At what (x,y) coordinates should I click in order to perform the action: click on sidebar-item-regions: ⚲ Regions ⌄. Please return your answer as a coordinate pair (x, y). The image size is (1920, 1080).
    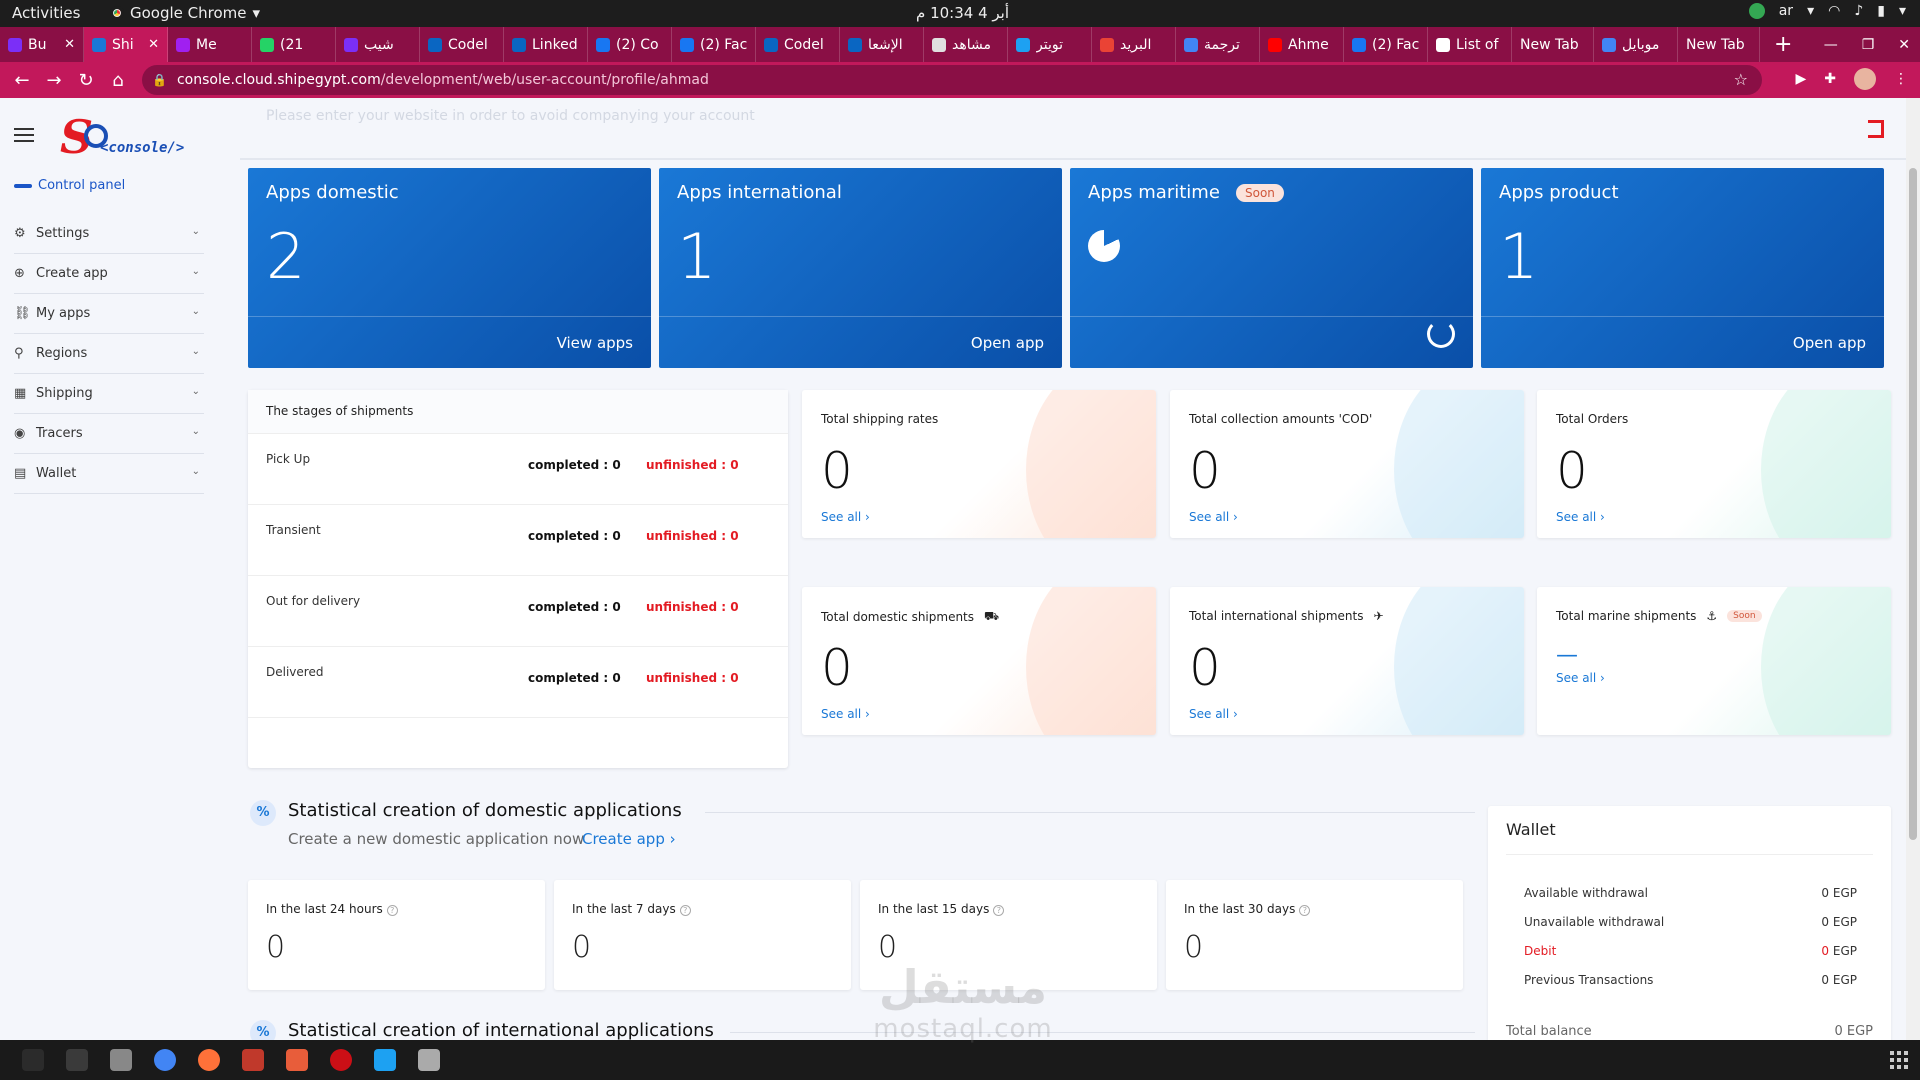
    Looking at the image, I should click on (109, 354).